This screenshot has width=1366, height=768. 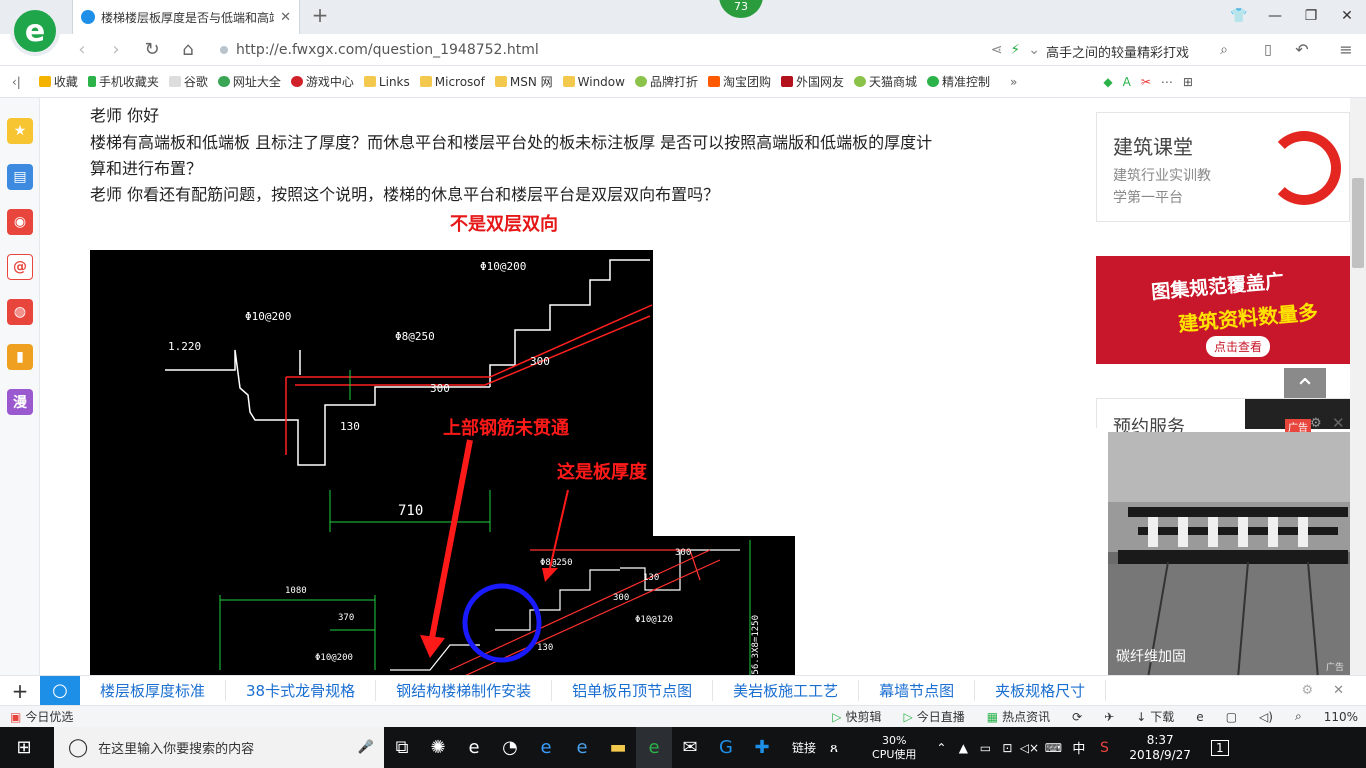 I want to click on translate-icon: A, so click(x=1127, y=82).